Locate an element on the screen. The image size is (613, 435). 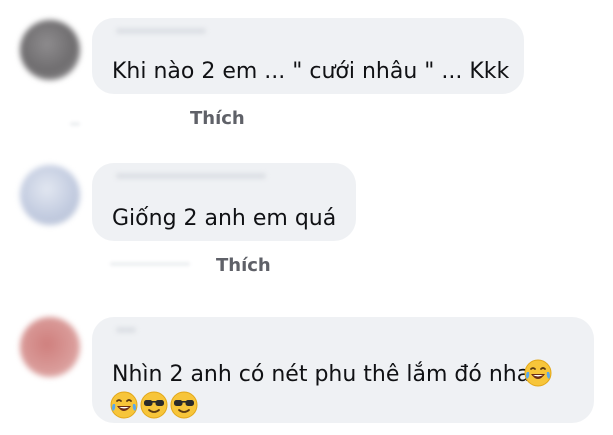
comment-text: Giống 2 anh em quá is located at coordinates (224, 218).